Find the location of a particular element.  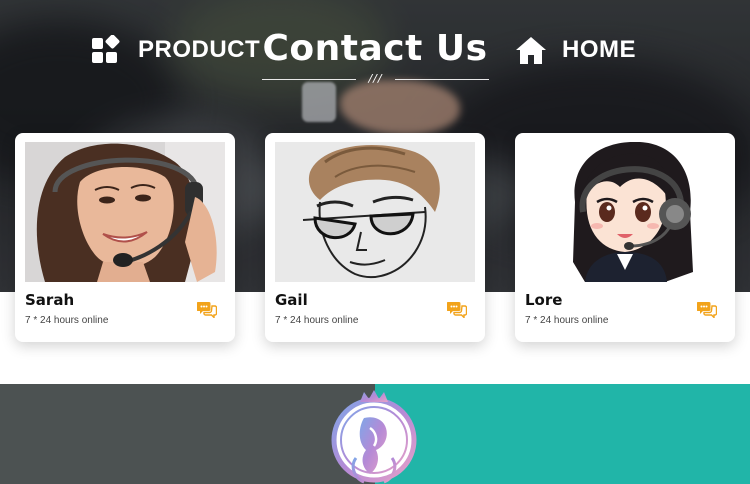

agent-name: Sarah is located at coordinates (50, 300).